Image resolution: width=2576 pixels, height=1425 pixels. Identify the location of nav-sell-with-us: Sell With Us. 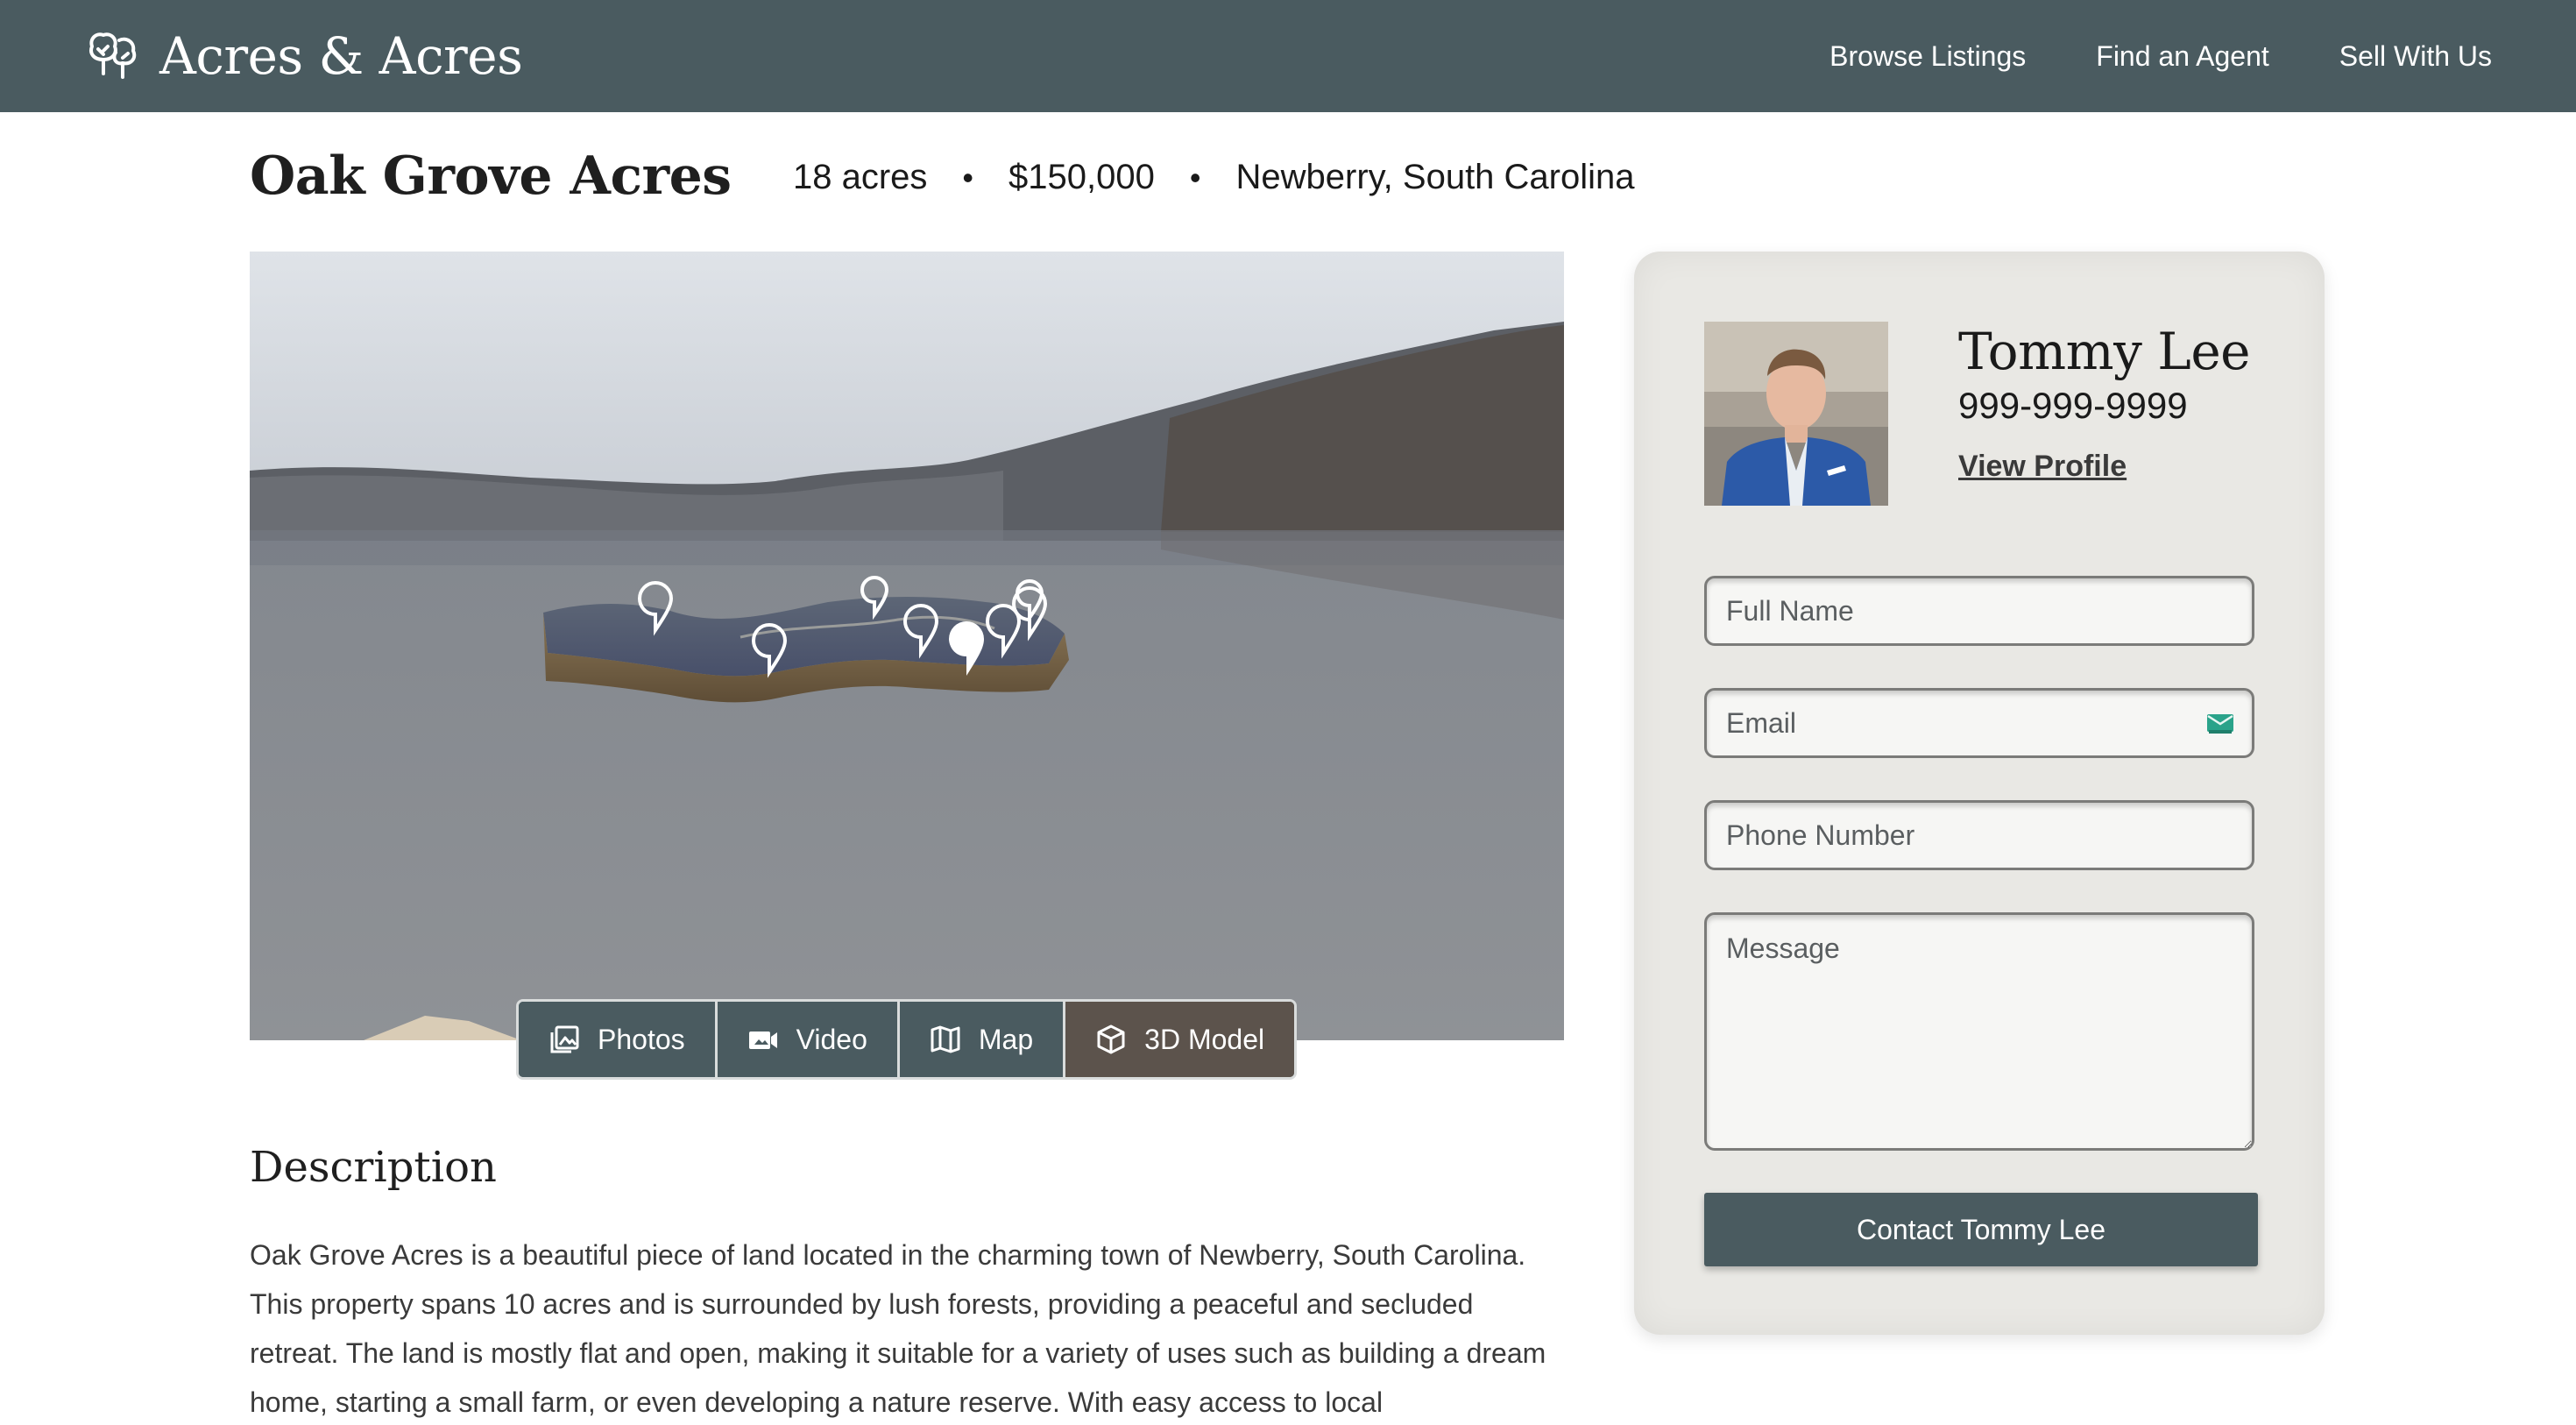
(2415, 56).